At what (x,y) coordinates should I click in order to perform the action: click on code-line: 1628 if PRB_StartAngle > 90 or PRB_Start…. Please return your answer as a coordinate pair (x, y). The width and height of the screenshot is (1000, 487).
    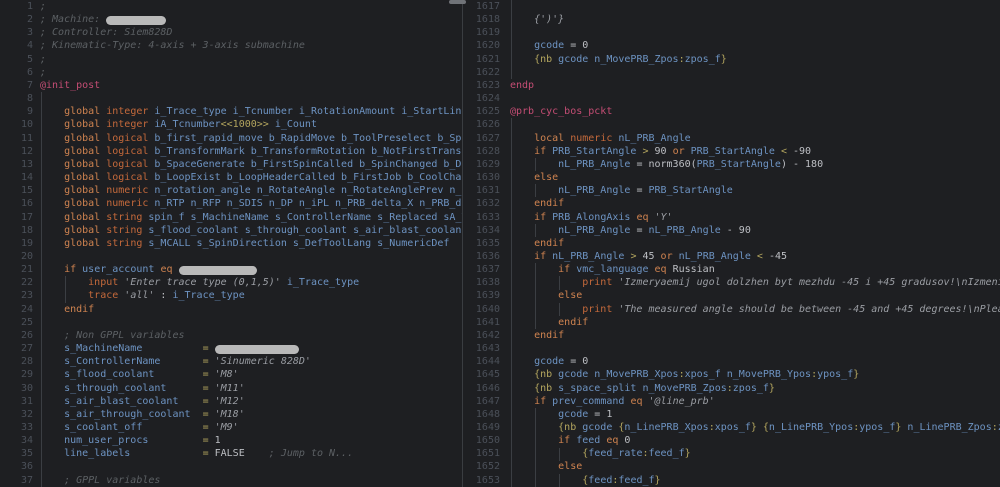
    Looking at the image, I should click on (731, 151).